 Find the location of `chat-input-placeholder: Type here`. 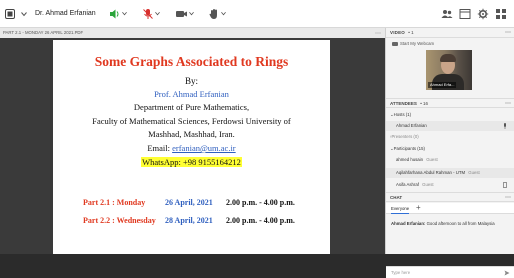

chat-input-placeholder: Type here is located at coordinates (401, 272).